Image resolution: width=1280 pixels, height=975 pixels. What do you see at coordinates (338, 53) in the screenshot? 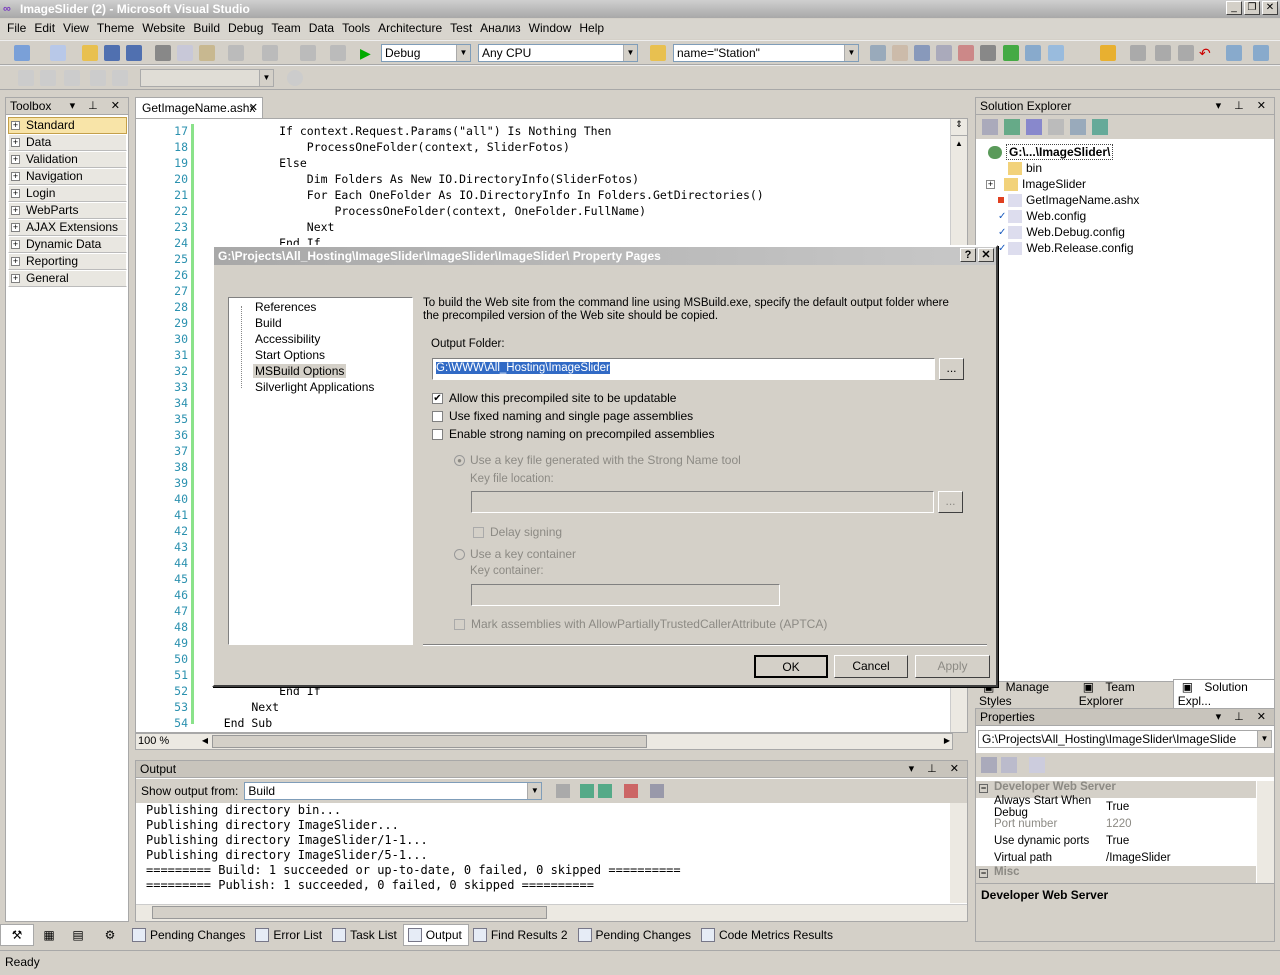
I see `navigate-forward-icon` at bounding box center [338, 53].